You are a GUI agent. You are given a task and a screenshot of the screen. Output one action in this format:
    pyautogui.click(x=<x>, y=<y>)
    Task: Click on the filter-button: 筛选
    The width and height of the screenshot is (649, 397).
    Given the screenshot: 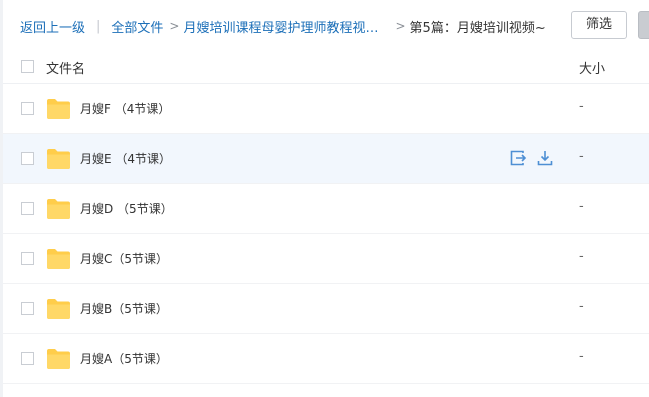 What is the action you would take?
    pyautogui.click(x=599, y=25)
    